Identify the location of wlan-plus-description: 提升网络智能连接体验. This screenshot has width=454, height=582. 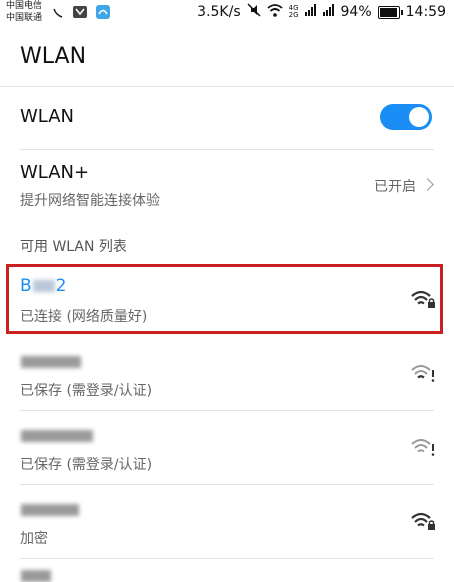
(90, 201).